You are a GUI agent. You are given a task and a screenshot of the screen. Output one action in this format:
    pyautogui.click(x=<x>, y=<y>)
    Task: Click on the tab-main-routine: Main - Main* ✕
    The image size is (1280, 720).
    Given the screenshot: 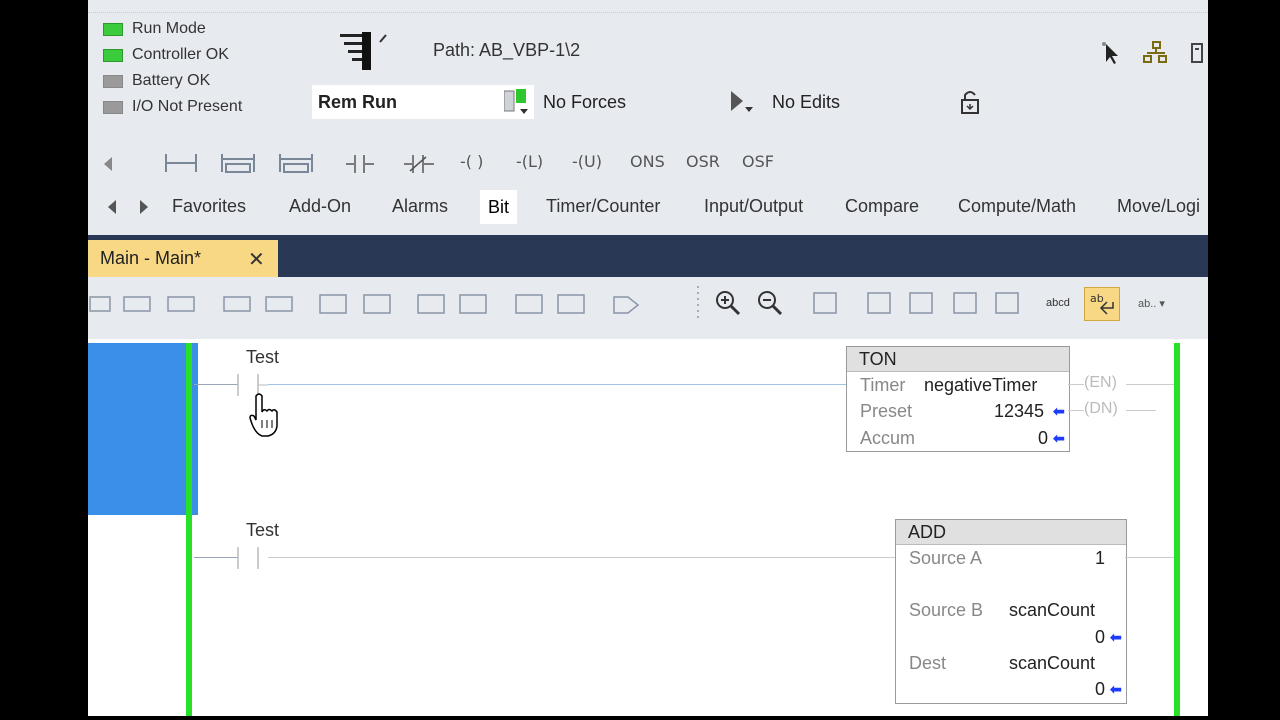 What is the action you would take?
    pyautogui.click(x=183, y=258)
    